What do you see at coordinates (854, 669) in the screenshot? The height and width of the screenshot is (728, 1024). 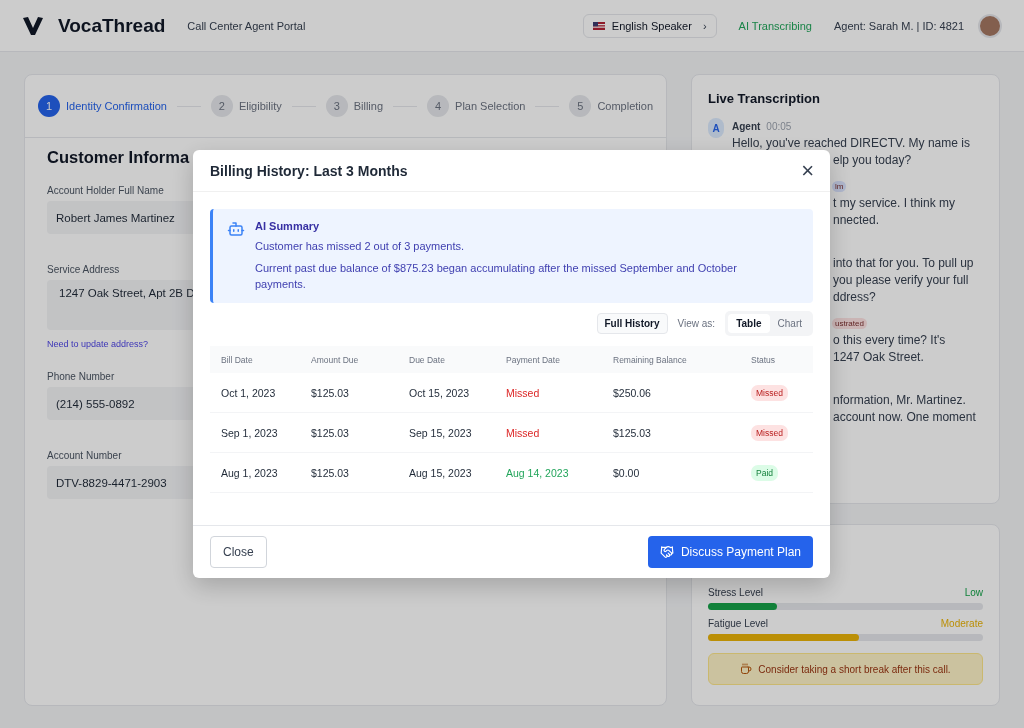 I see `notice-text: Consider taking a short break after this call.` at bounding box center [854, 669].